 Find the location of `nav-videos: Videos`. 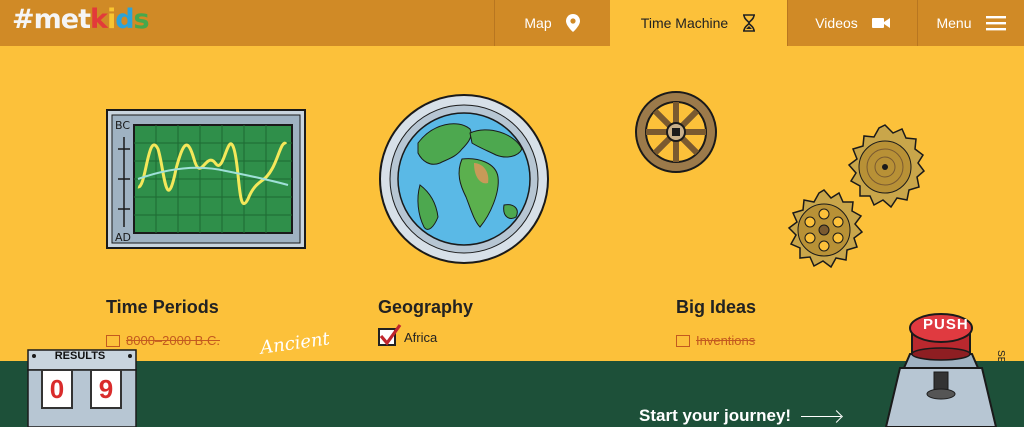

nav-videos: Videos is located at coordinates (852, 23).